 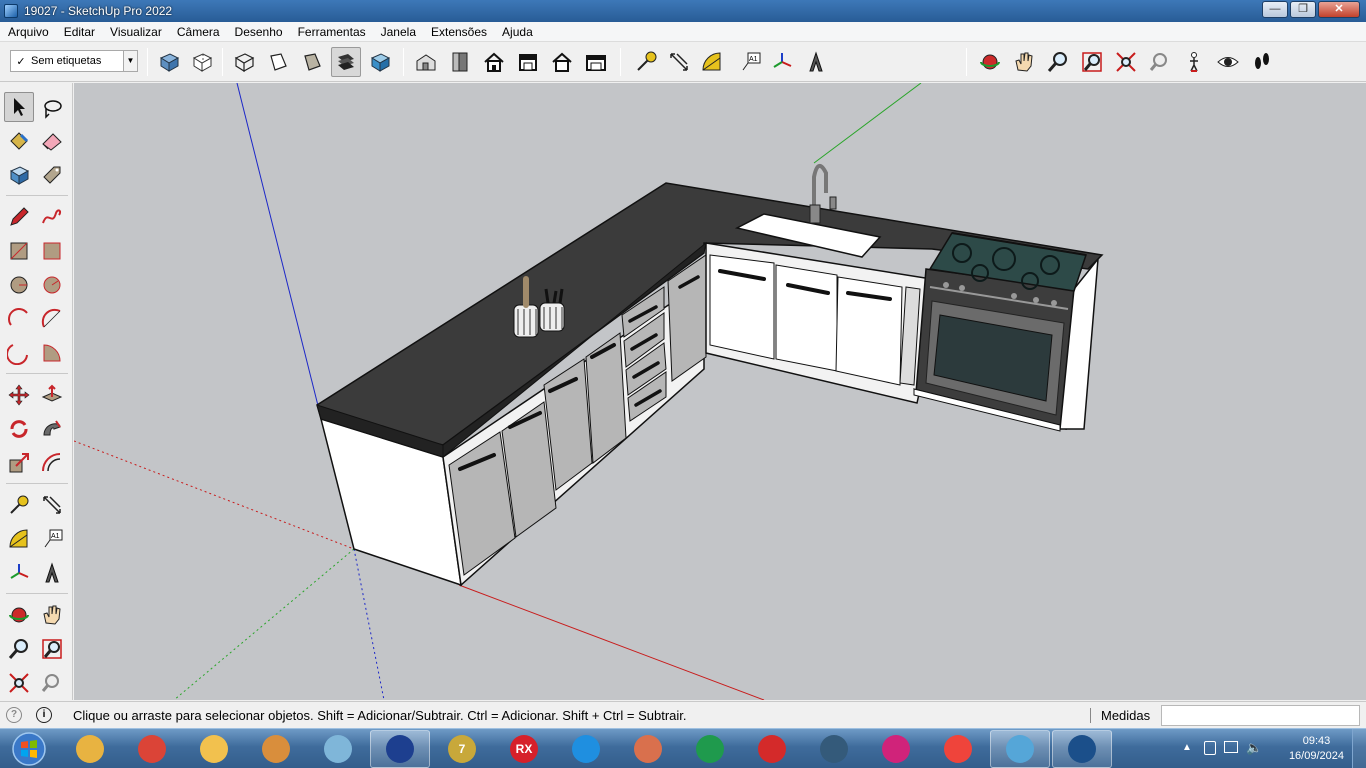 I want to click on menu-visualizar: Visualizar, so click(x=135, y=32).